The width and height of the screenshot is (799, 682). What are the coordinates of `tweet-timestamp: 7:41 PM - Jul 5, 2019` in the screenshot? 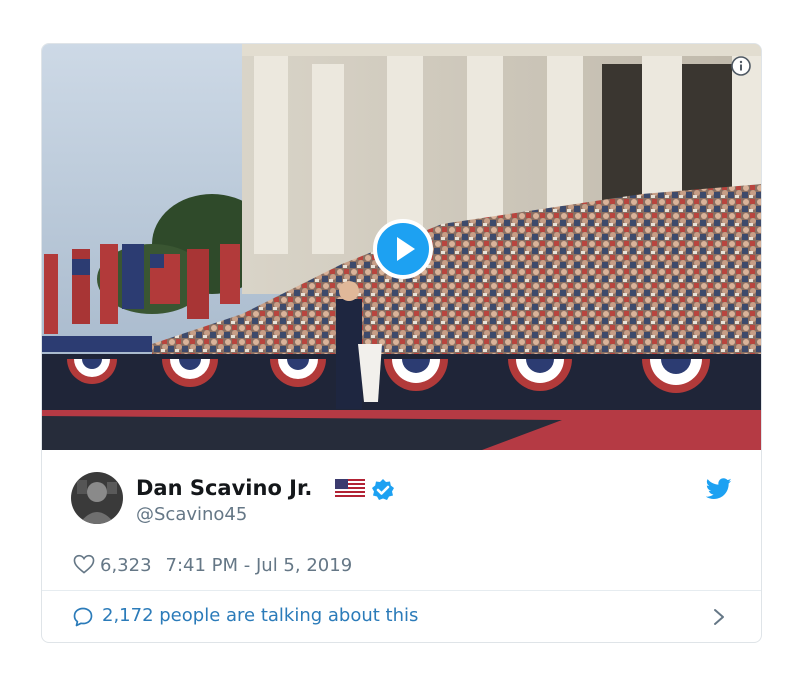 It's located at (259, 565).